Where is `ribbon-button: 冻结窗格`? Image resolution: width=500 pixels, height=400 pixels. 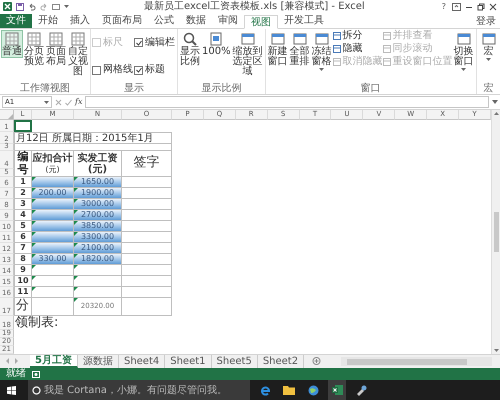
ribbon-button: 冻结窗格 is located at coordinates (321, 51).